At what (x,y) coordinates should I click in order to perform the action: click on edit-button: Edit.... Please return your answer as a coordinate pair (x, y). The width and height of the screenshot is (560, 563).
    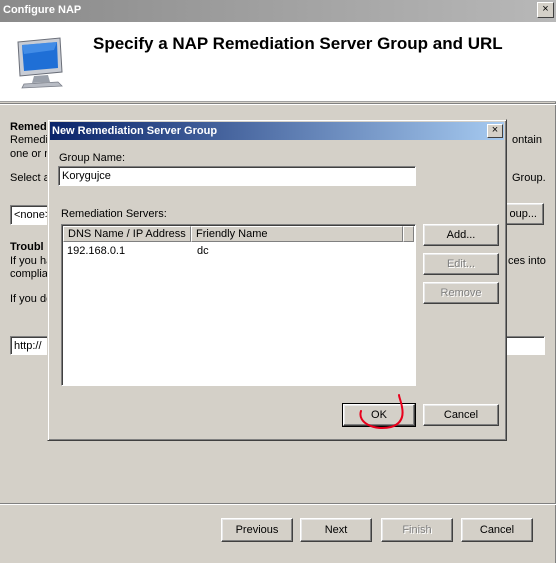
    Looking at the image, I should click on (461, 264).